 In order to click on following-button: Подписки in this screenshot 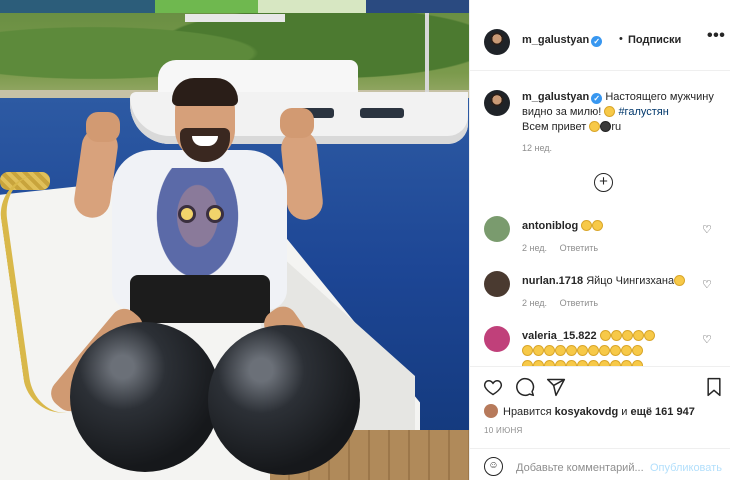, I will do `click(654, 40)`.